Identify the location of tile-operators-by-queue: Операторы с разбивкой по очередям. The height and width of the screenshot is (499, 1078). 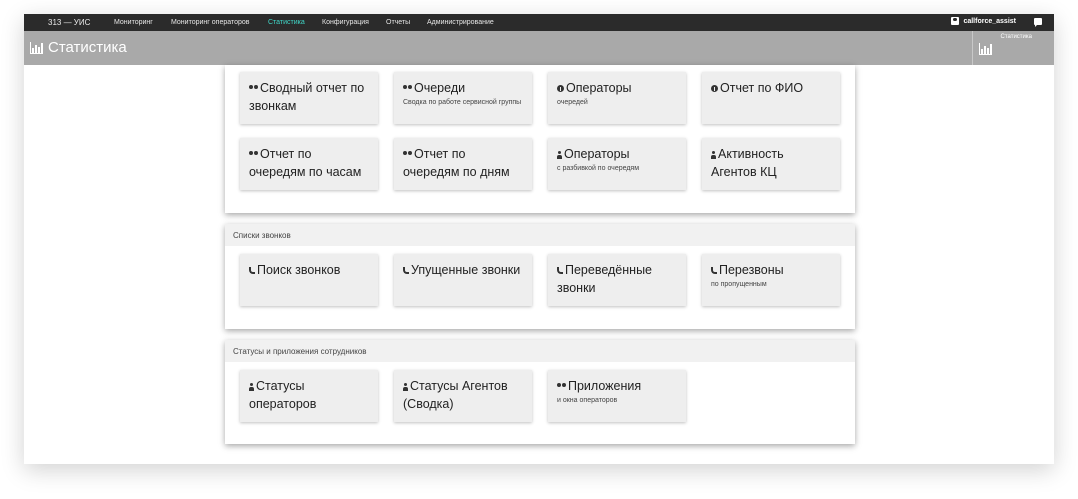
(617, 164).